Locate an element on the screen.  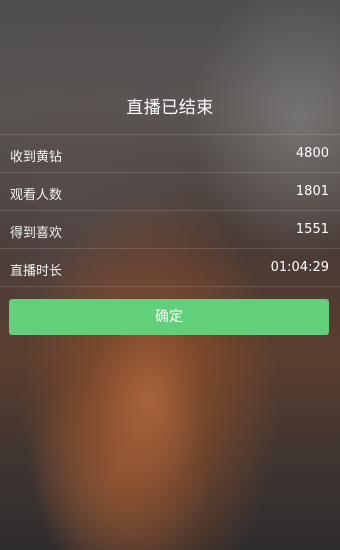
stat-label: 直播时长 is located at coordinates (36, 271).